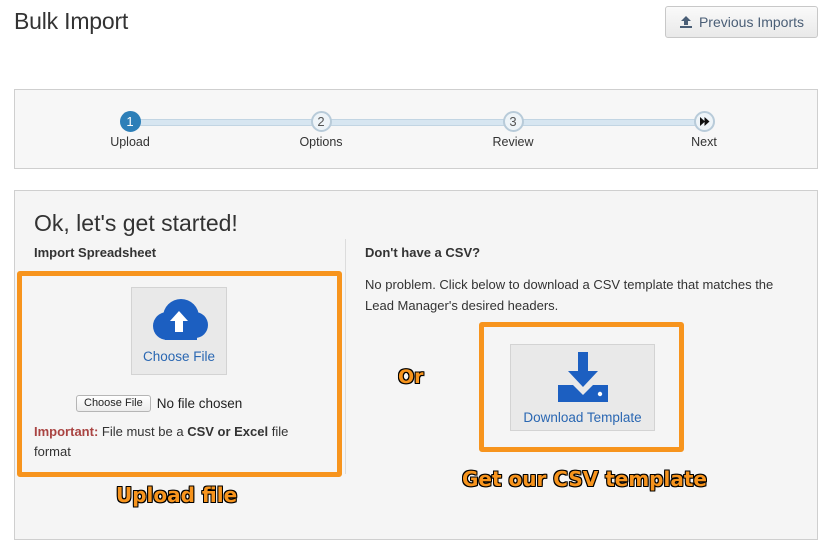 Image resolution: width=832 pixels, height=549 pixels. Describe the element at coordinates (321, 121) in the screenshot. I see `step-number: 2` at that location.